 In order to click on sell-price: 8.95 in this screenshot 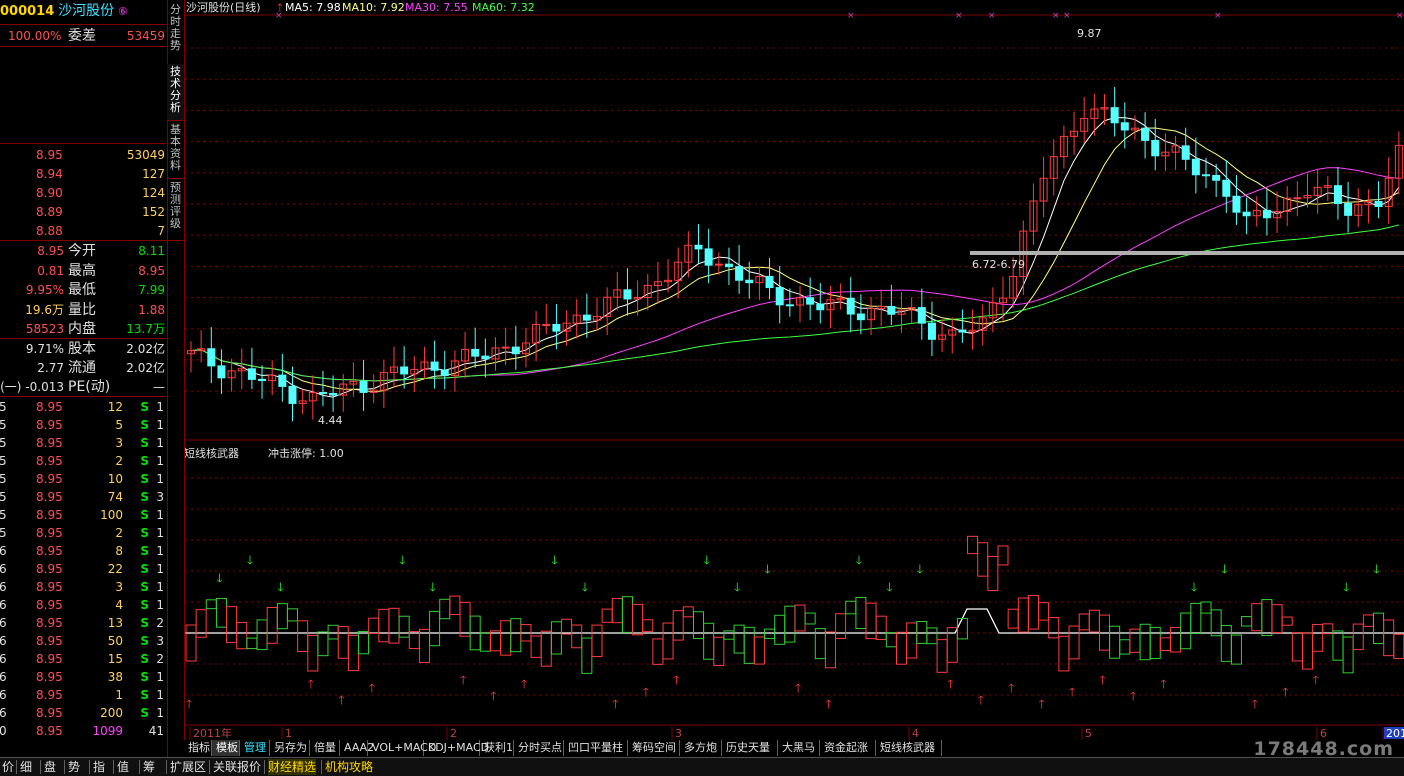, I will do `click(49, 155)`.